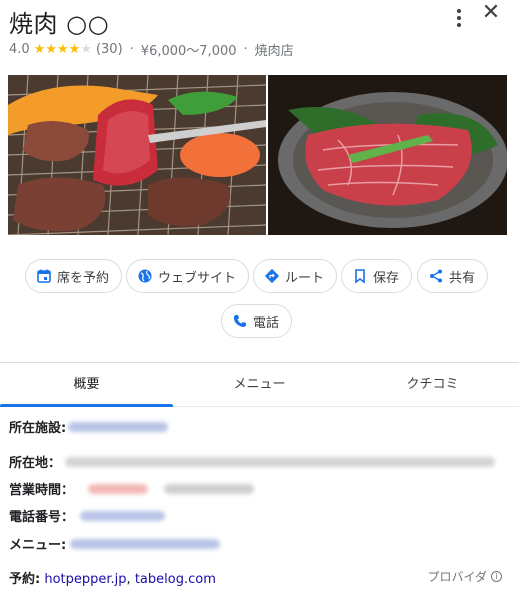 This screenshot has width=519, height=594. What do you see at coordinates (272, 276) in the screenshot?
I see `directions-icon` at bounding box center [272, 276].